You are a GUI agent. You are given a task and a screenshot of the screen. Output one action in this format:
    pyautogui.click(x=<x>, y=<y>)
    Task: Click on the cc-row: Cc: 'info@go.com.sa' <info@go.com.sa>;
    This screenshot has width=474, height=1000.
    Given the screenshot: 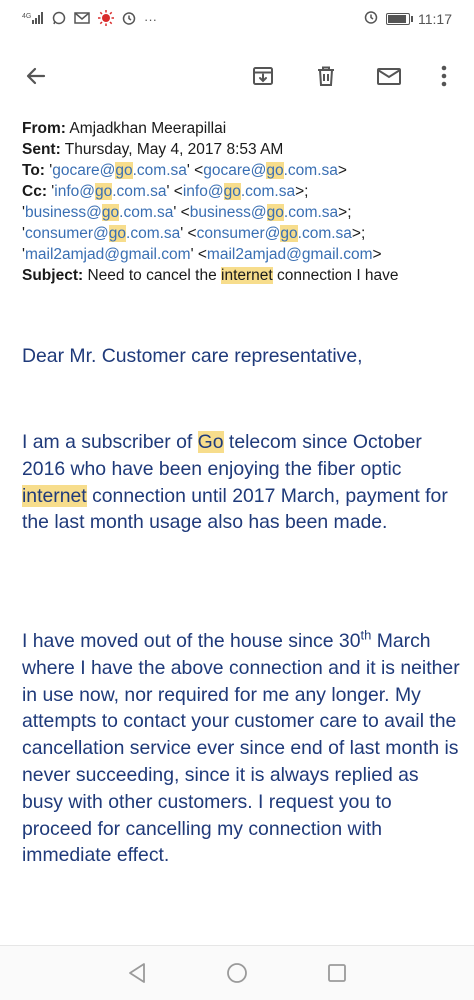 What is the action you would take?
    pyautogui.click(x=242, y=191)
    